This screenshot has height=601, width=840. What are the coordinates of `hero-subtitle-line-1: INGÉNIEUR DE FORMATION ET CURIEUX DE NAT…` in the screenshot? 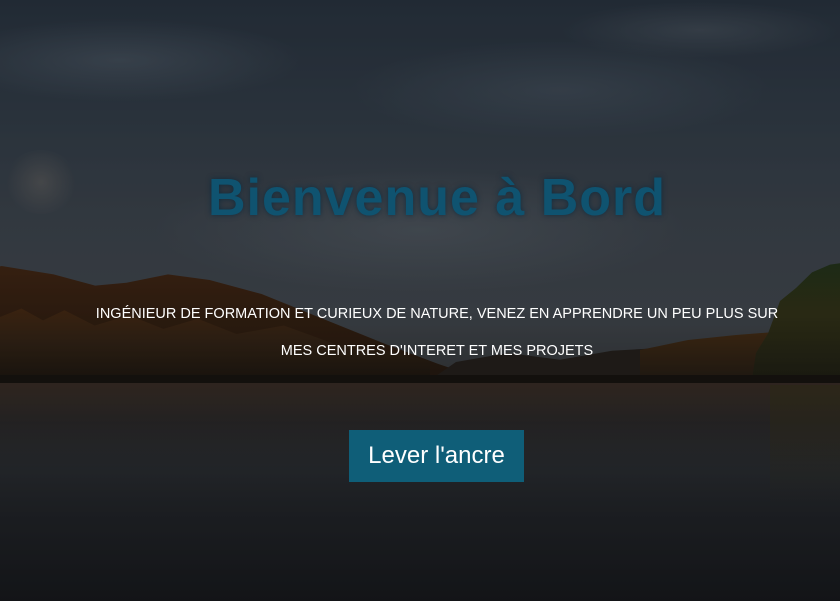 It's located at (437, 314).